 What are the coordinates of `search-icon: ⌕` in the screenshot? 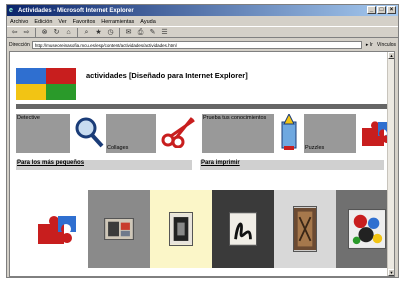 It's located at (86, 32).